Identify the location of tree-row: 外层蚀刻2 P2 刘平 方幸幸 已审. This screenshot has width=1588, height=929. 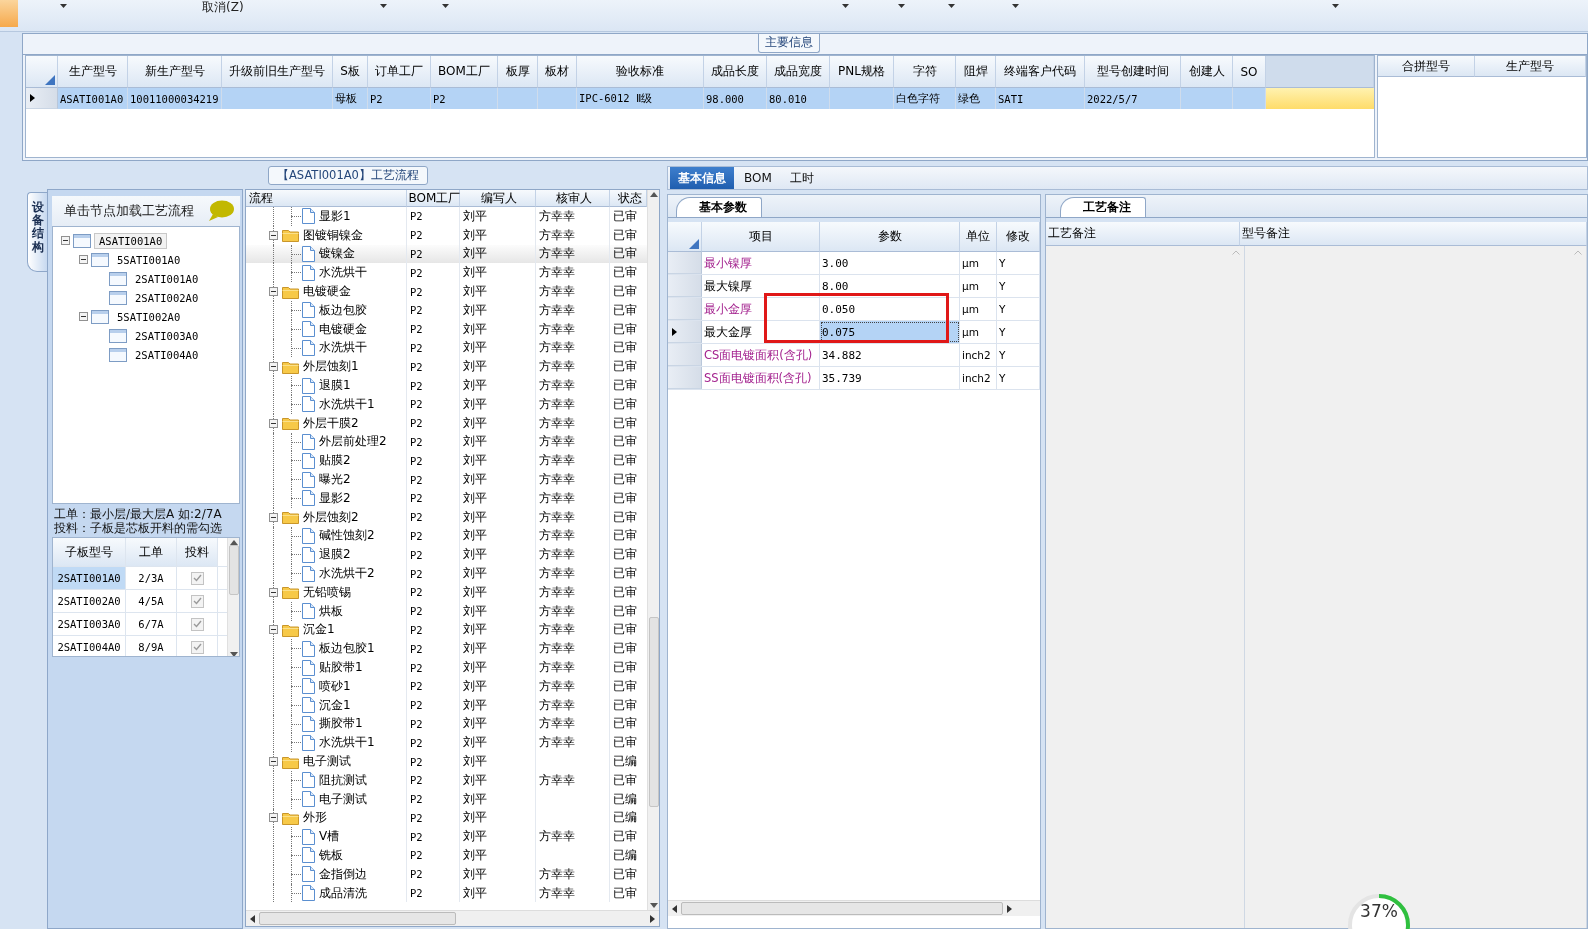
(446, 517).